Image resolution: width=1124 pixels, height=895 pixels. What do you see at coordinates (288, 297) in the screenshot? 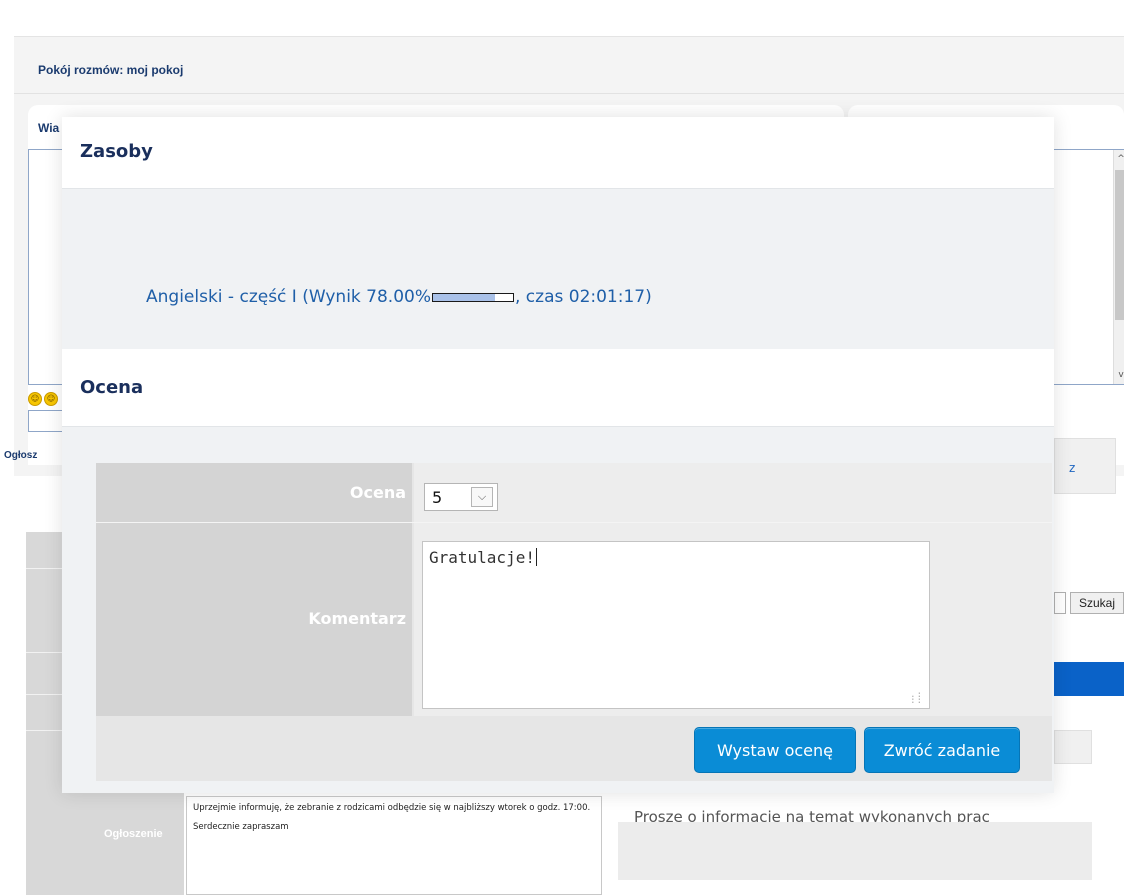
I see `resource-link-prefix: Angielski - część I (Wynik 78.00%` at bounding box center [288, 297].